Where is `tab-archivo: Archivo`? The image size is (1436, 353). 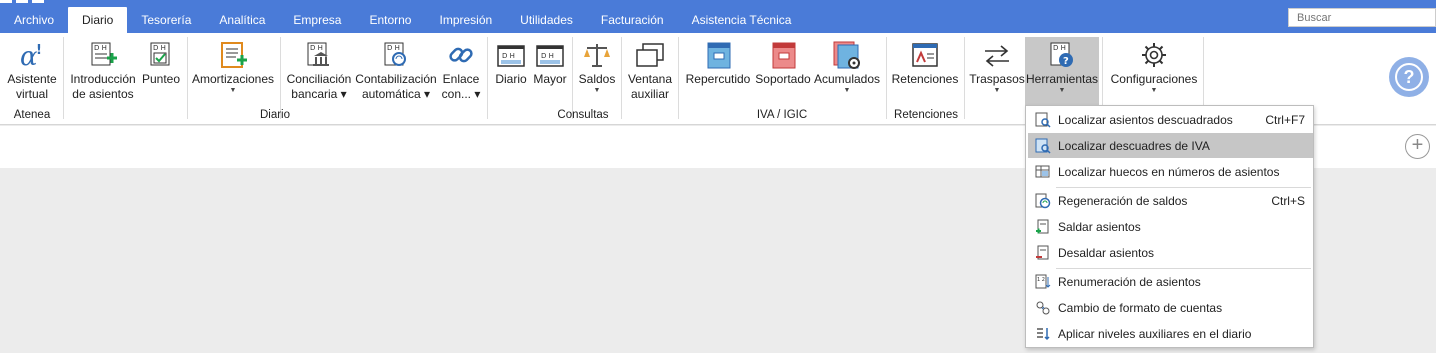
tab-archivo: Archivo is located at coordinates (34, 20).